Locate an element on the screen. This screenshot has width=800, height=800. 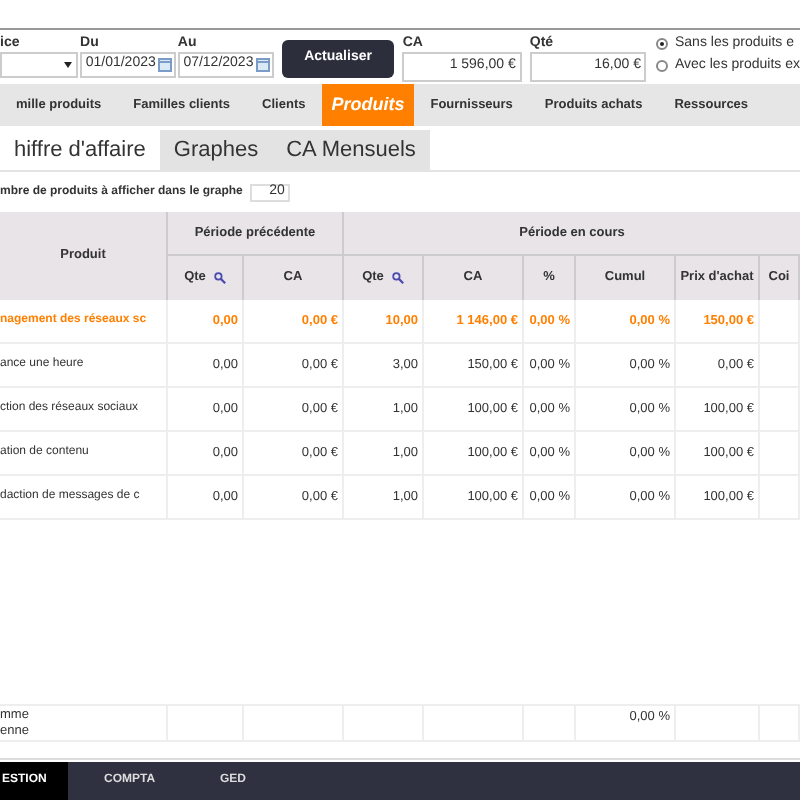
caret-icon is located at coordinates (68, 65).